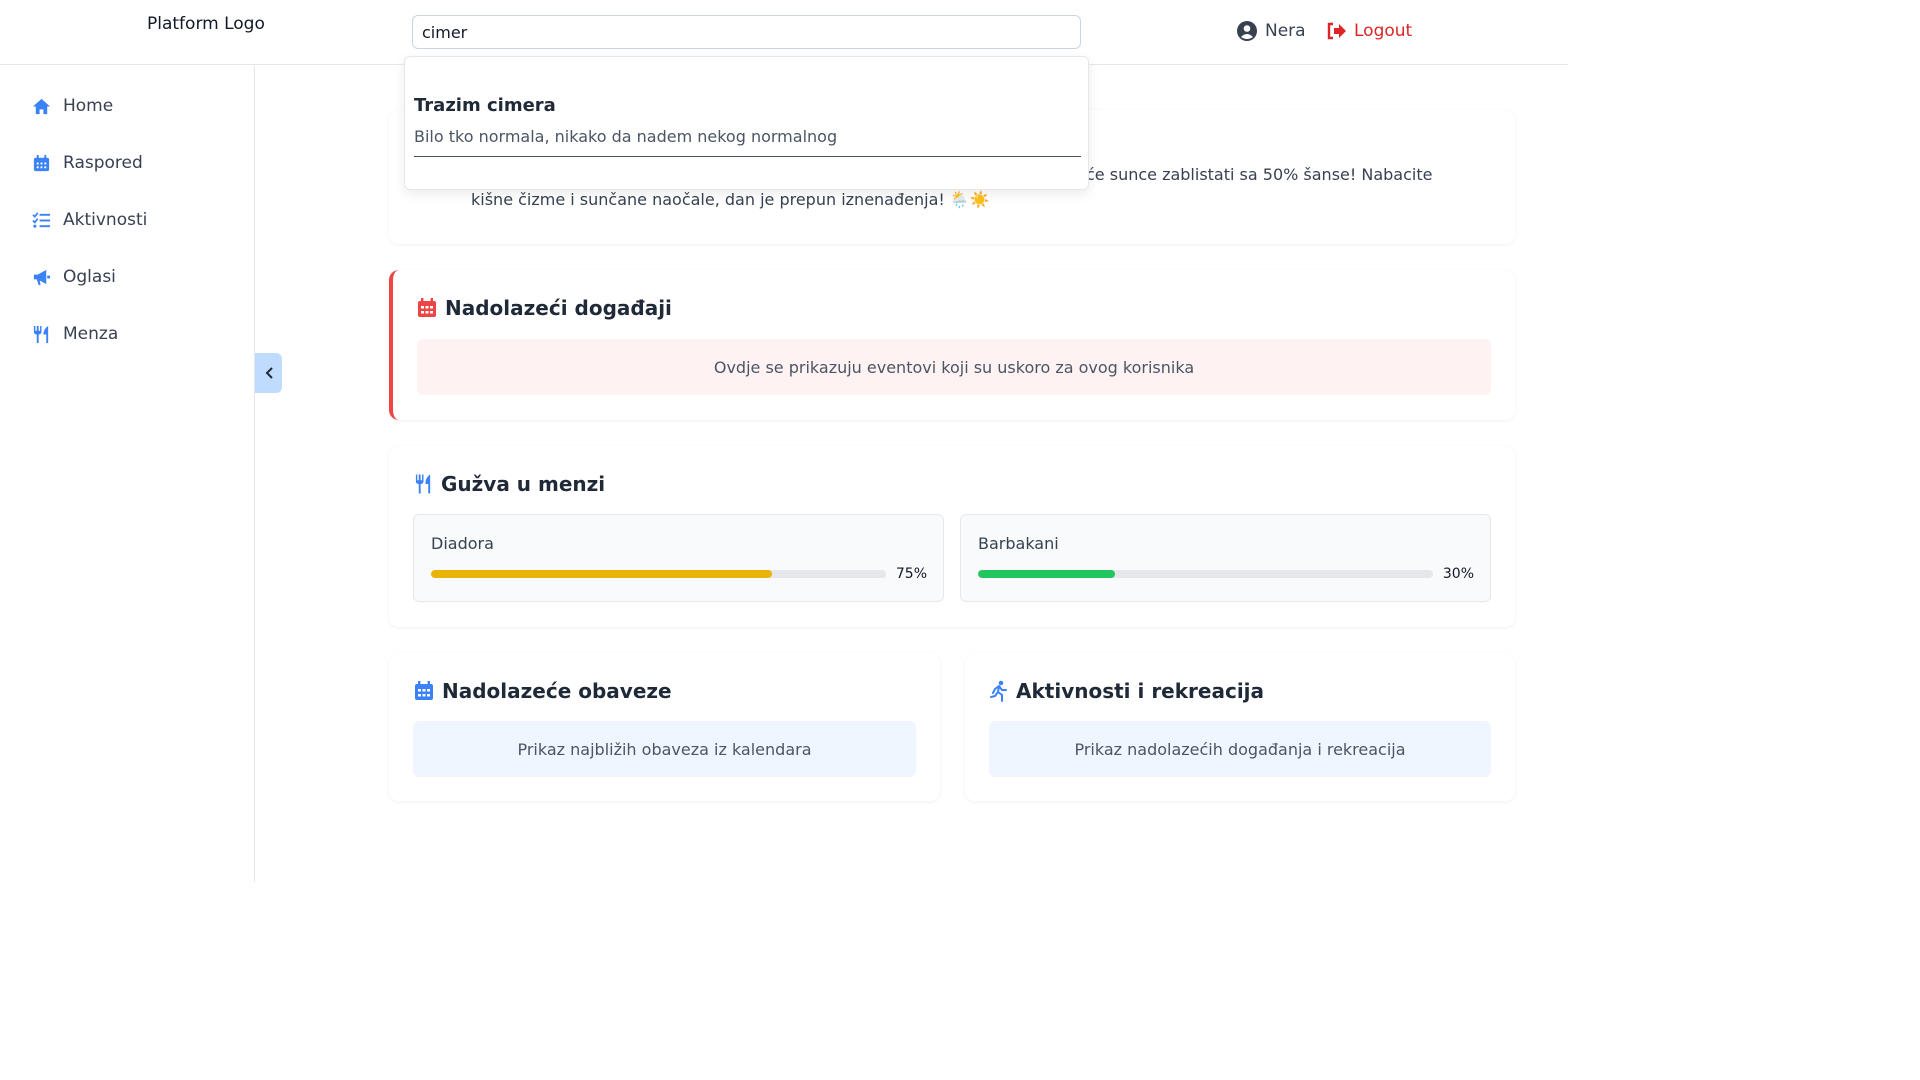  Describe the element at coordinates (88, 106) in the screenshot. I see `sidebar-item-label: Home` at that location.